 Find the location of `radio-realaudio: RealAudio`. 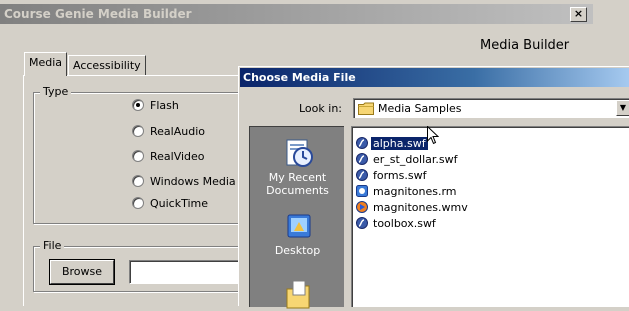

radio-realaudio: RealAudio is located at coordinates (168, 131).